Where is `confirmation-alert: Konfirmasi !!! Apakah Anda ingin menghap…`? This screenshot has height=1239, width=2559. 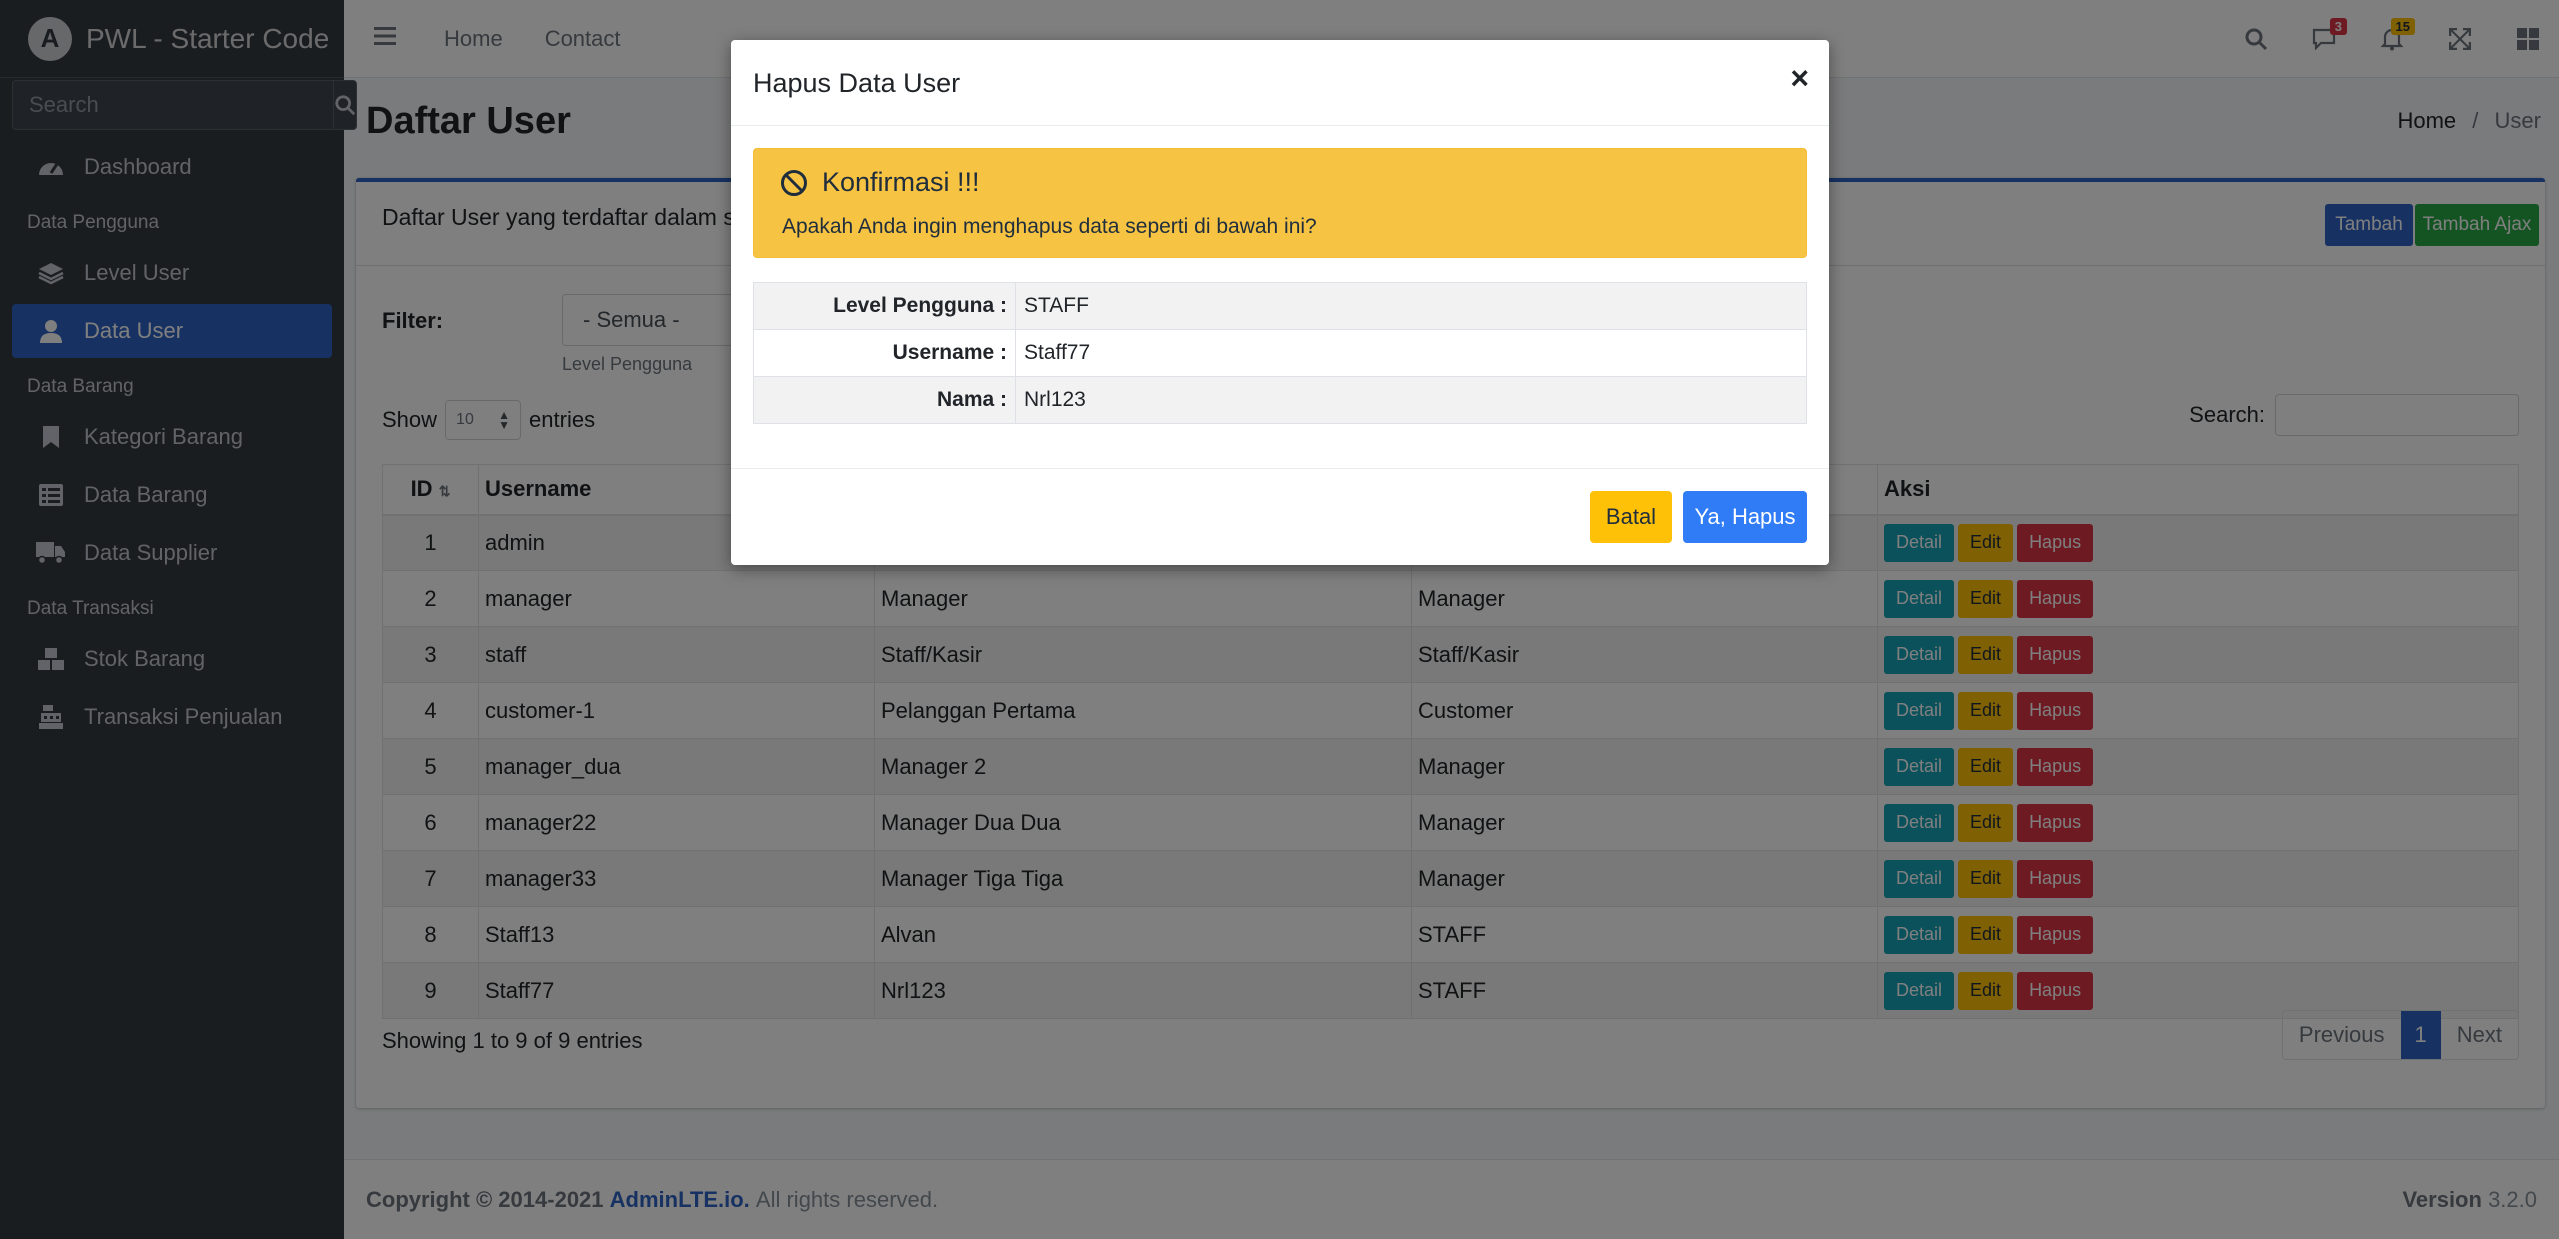
confirmation-alert: Konfirmasi !!! Apakah Anda ingin menghap… is located at coordinates (1280, 203).